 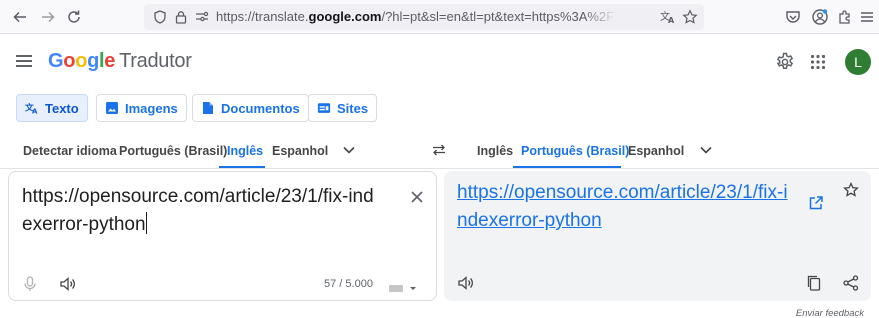 I want to click on account-icon, so click(x=820, y=17).